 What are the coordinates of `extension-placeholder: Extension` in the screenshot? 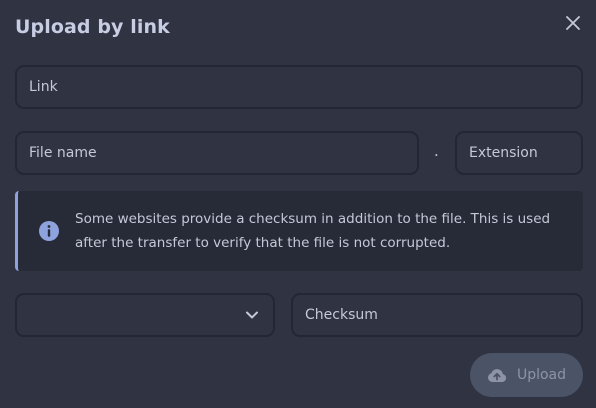 It's located at (503, 153).